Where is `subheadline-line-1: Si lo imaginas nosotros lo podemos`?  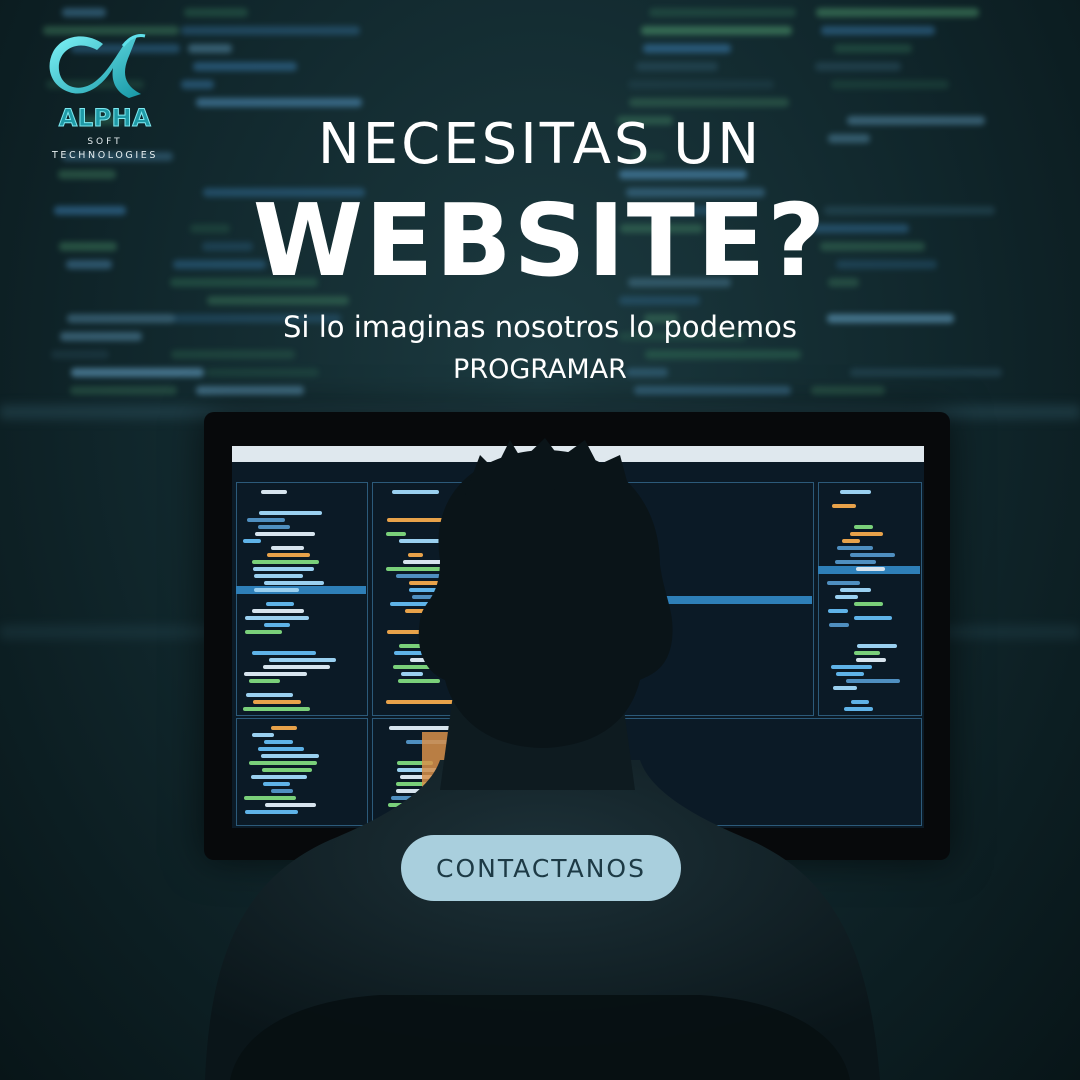
subheadline-line-1: Si lo imaginas nosotros lo podemos is located at coordinates (540, 327).